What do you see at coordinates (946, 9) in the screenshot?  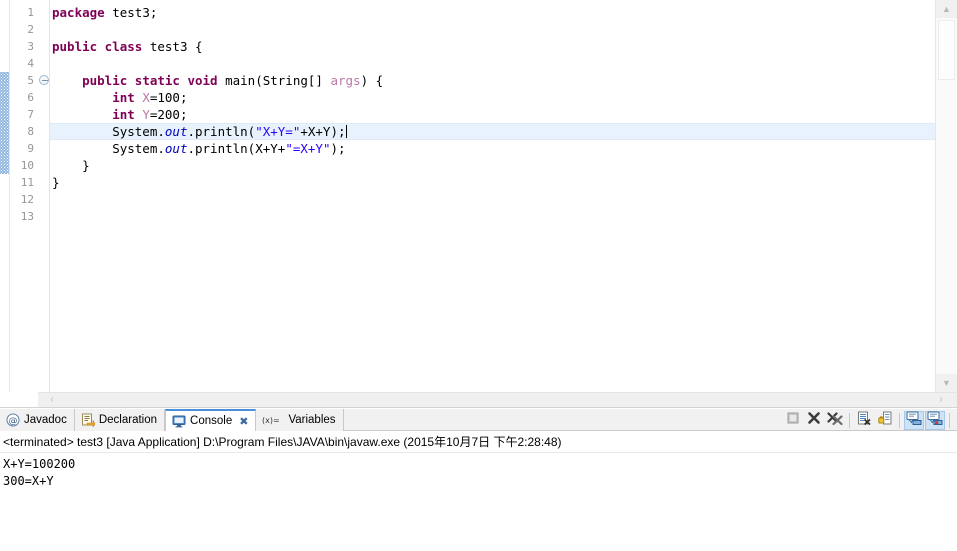 I see `scroll-up-arrow-icon: ▲` at bounding box center [946, 9].